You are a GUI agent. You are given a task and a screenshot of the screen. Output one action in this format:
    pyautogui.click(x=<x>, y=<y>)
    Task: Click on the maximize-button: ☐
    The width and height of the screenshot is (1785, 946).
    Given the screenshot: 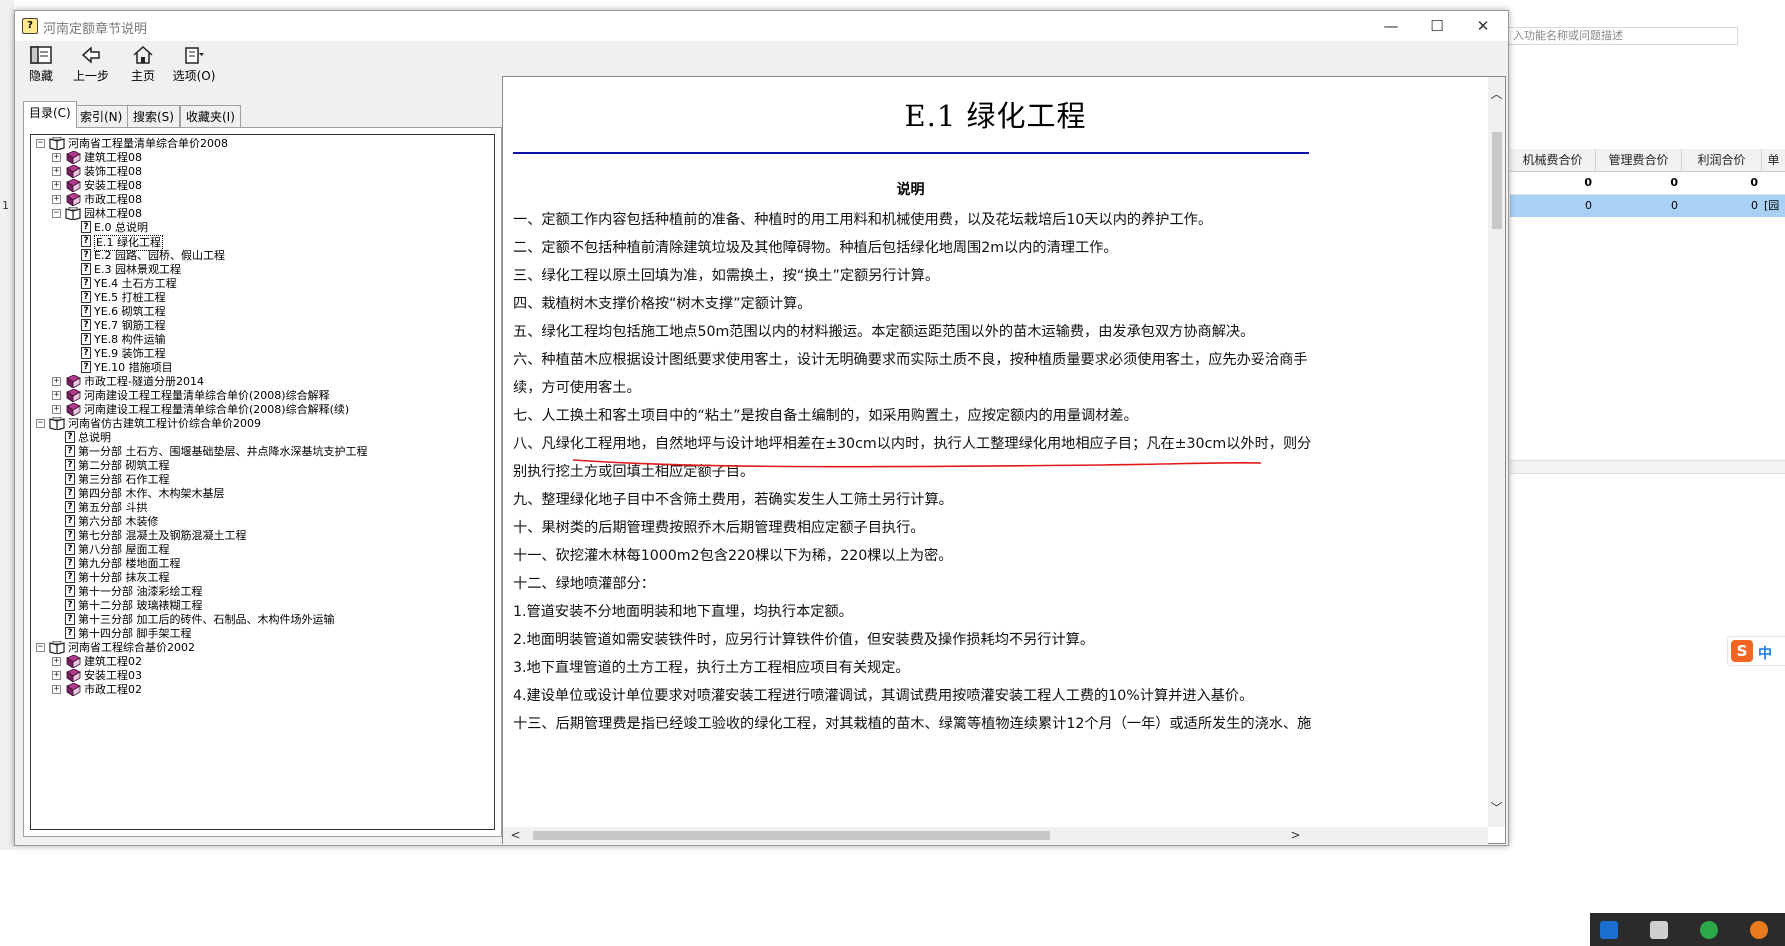 What is the action you would take?
    pyautogui.click(x=1437, y=26)
    